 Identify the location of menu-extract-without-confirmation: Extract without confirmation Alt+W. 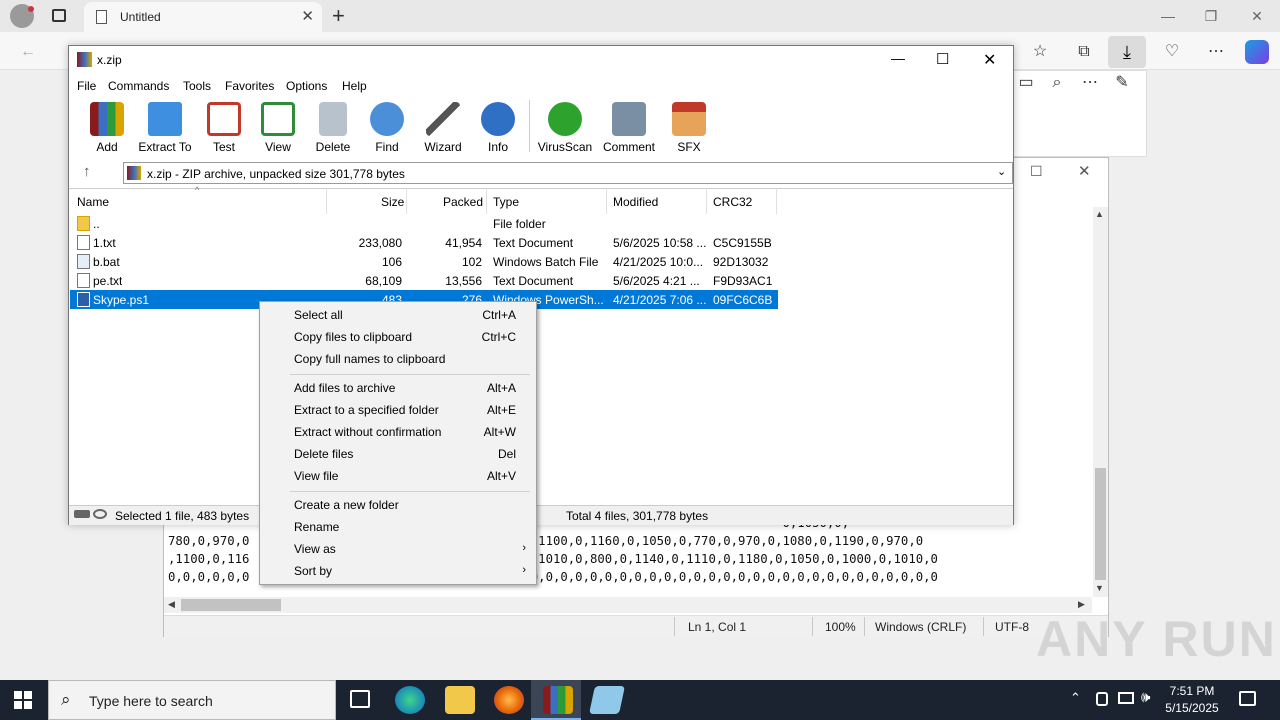
(412, 436).